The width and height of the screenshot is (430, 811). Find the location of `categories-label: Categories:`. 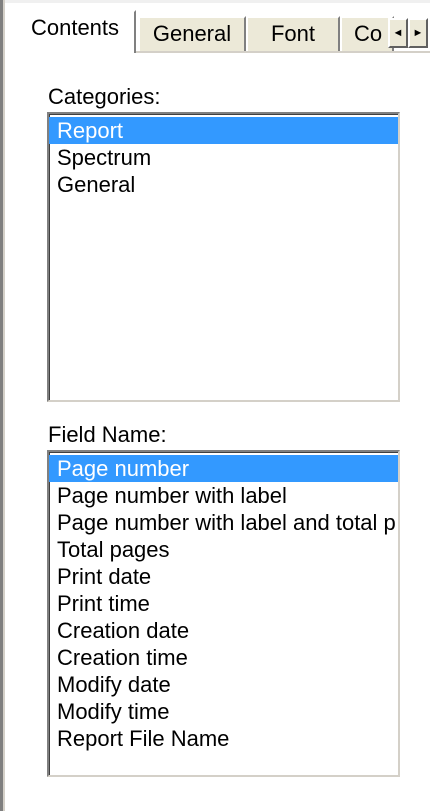

categories-label: Categories: is located at coordinates (104, 96).